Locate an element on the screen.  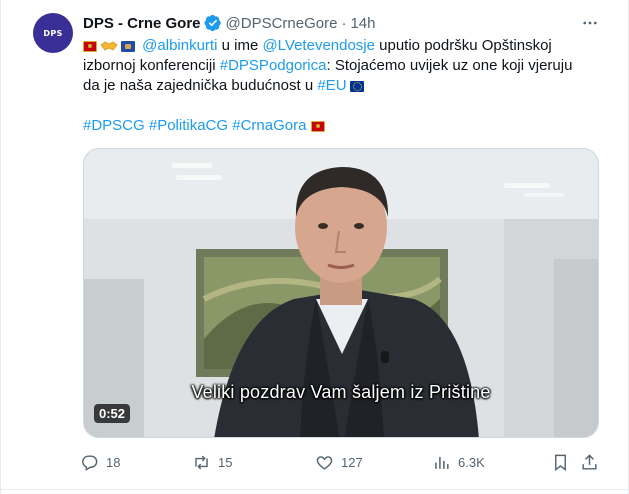
timestamp: 14h is located at coordinates (362, 23).